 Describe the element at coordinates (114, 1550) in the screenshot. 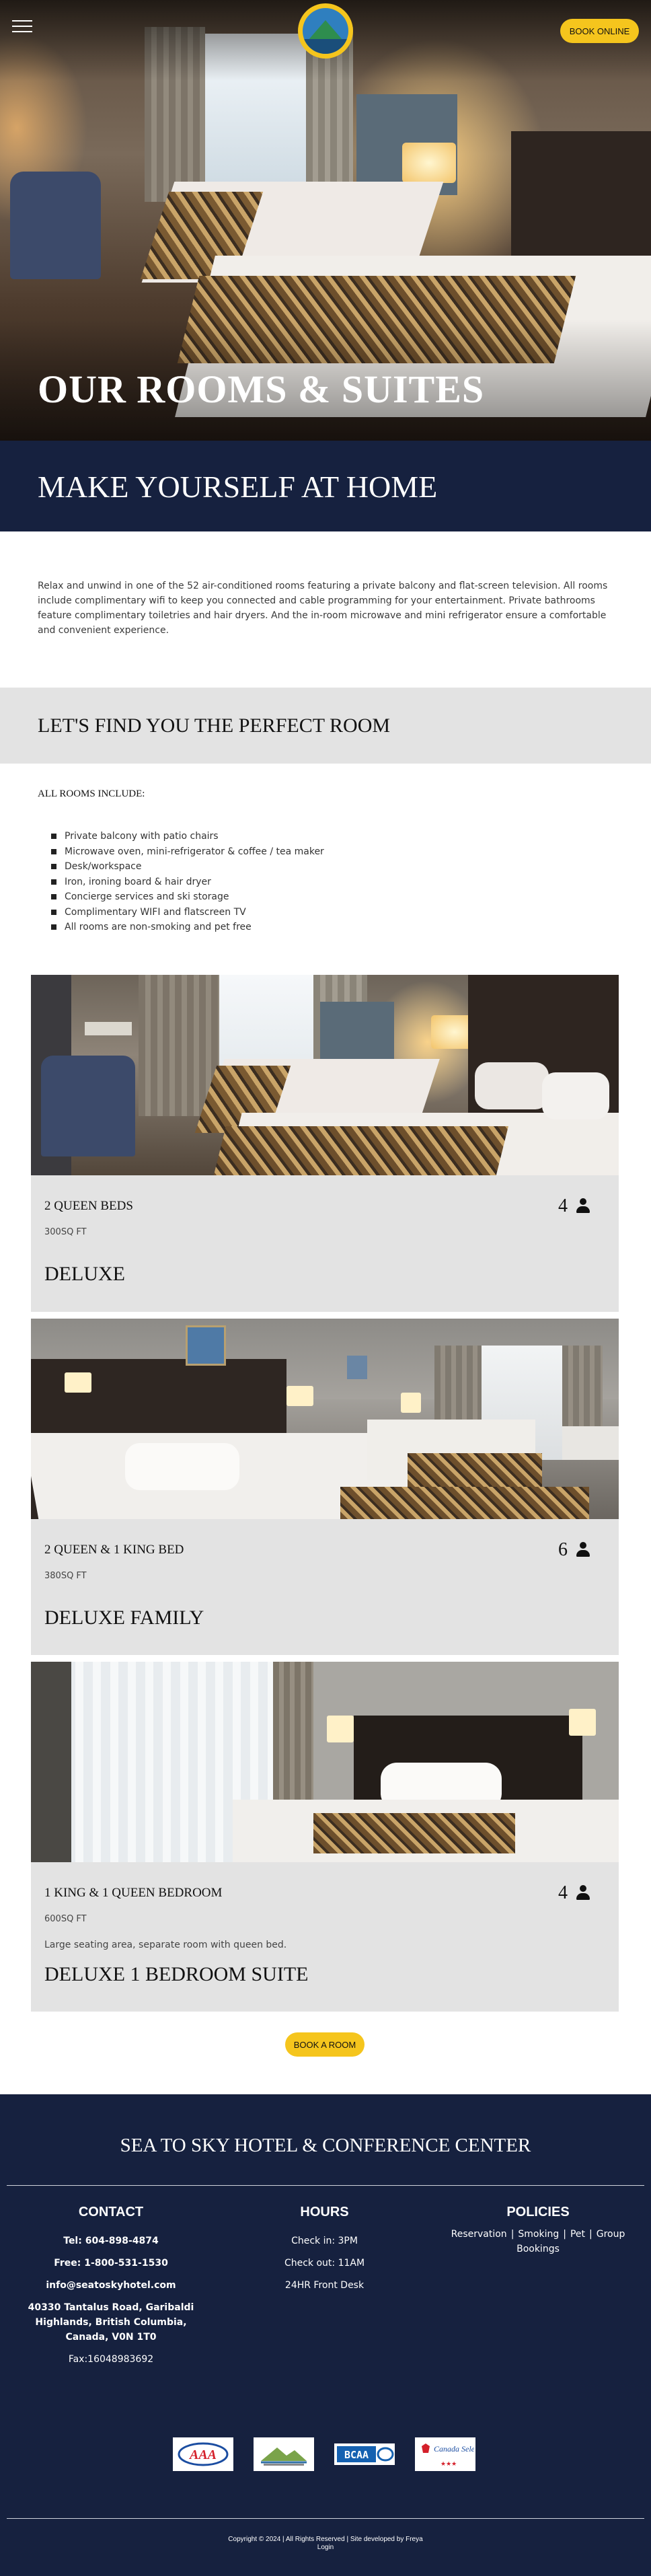

I see `room-beds: 2 QUEEN & 1 KING BED` at that location.